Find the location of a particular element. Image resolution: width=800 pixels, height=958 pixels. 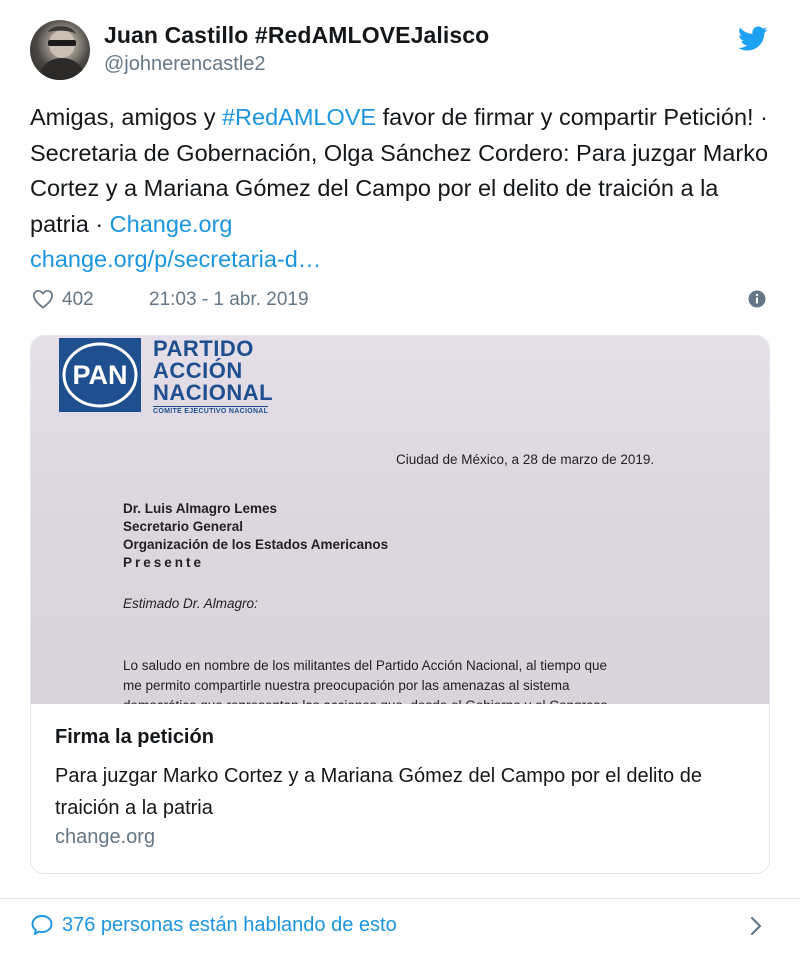

site-link: Change.org is located at coordinates (171, 224).